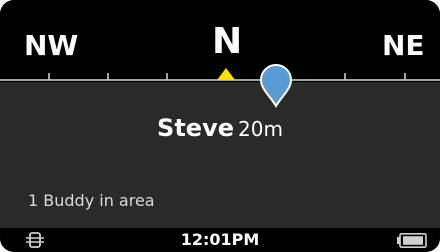 This screenshot has width=440, height=252. I want to click on buddy-distance: 20m, so click(260, 129).